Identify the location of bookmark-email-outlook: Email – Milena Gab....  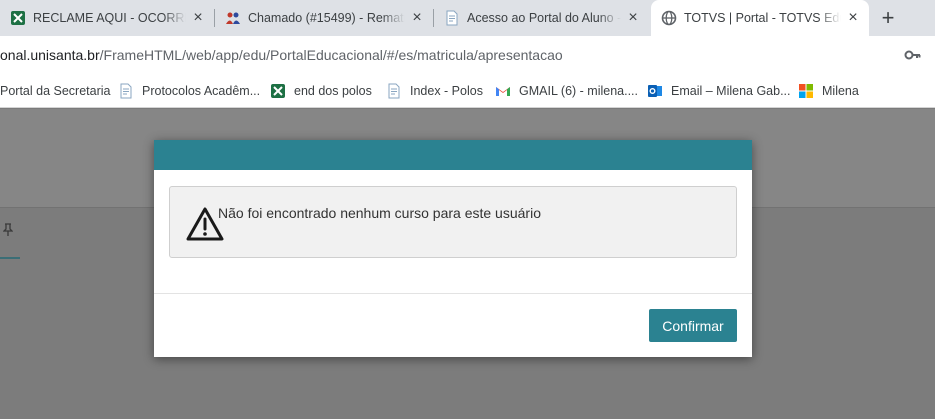
(719, 91).